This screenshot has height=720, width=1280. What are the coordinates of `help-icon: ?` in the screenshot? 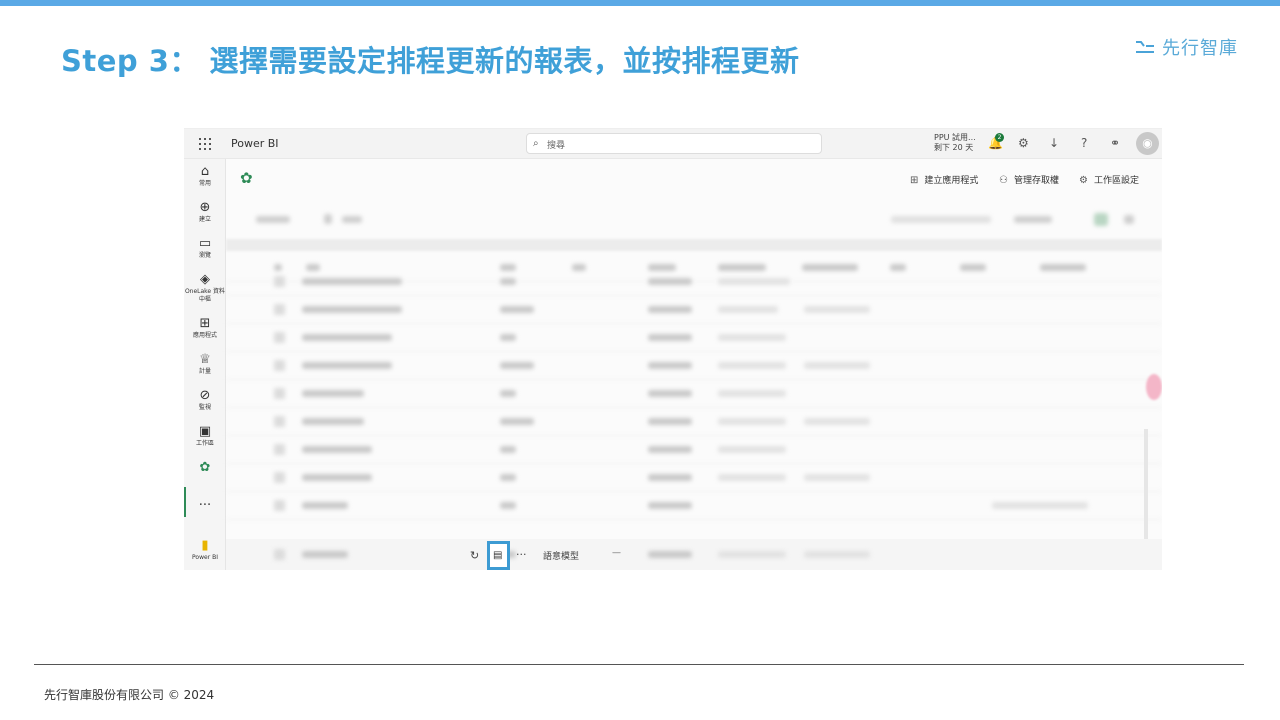 It's located at (1084, 143).